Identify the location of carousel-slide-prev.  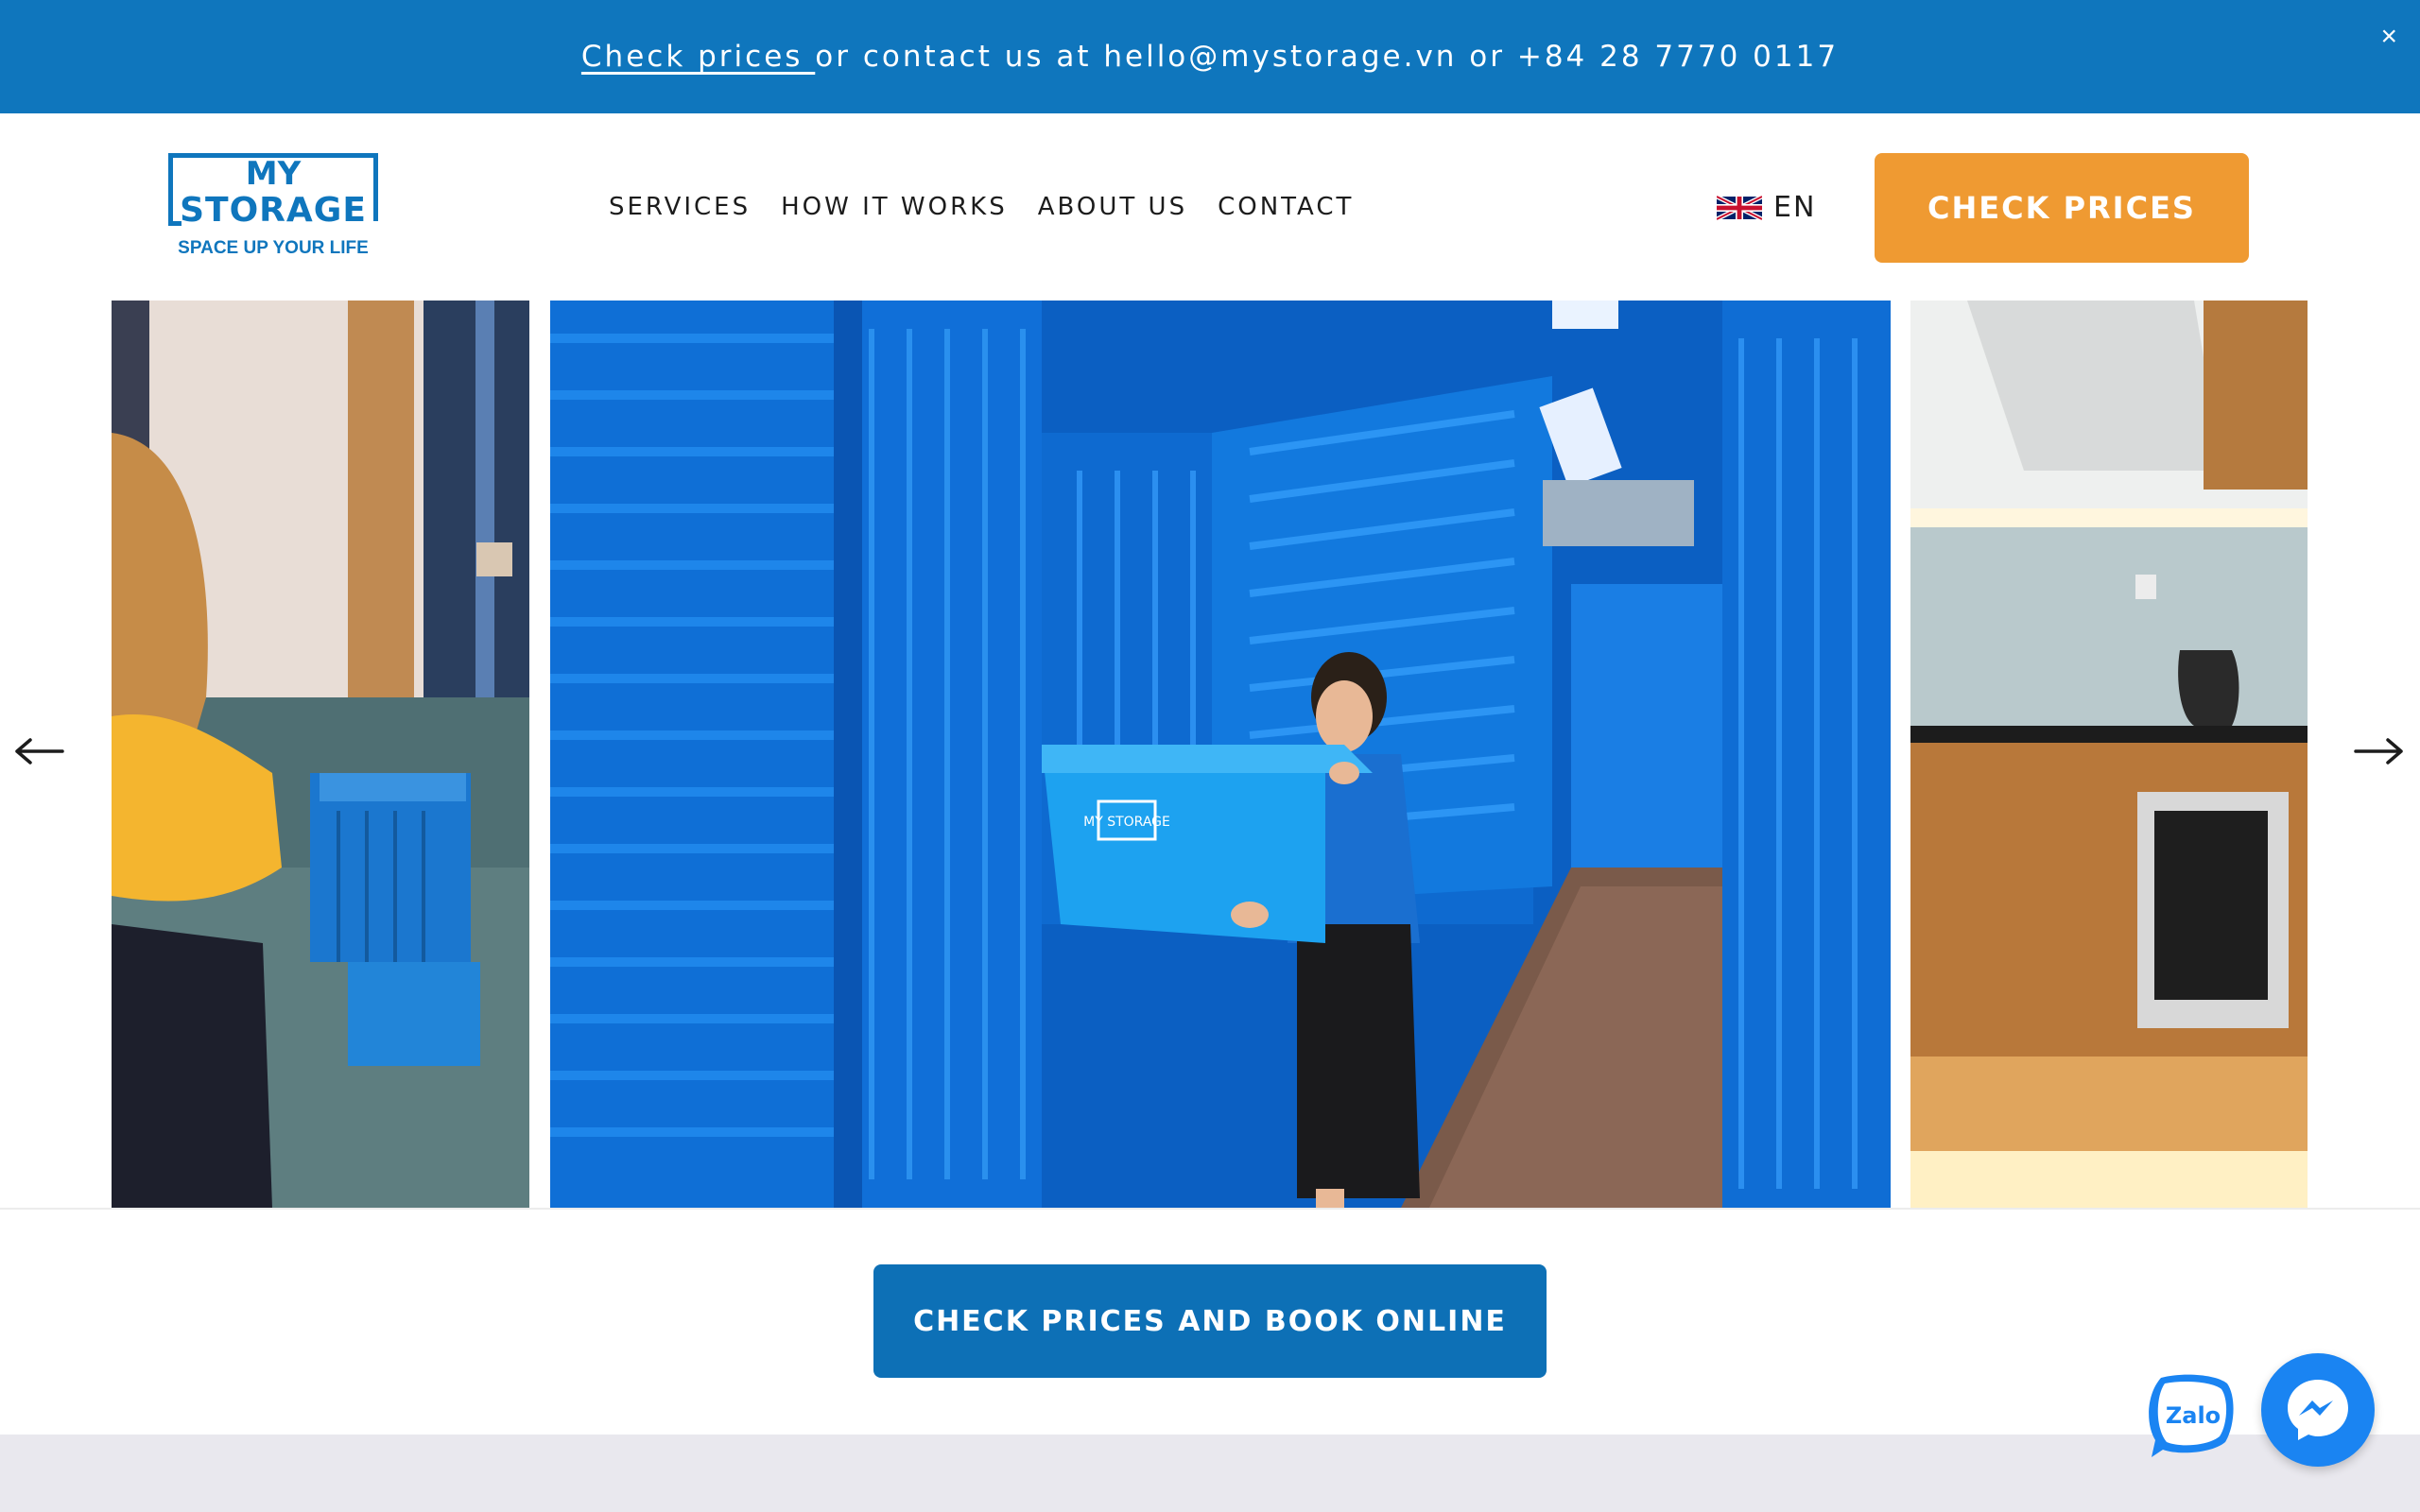
(320, 754).